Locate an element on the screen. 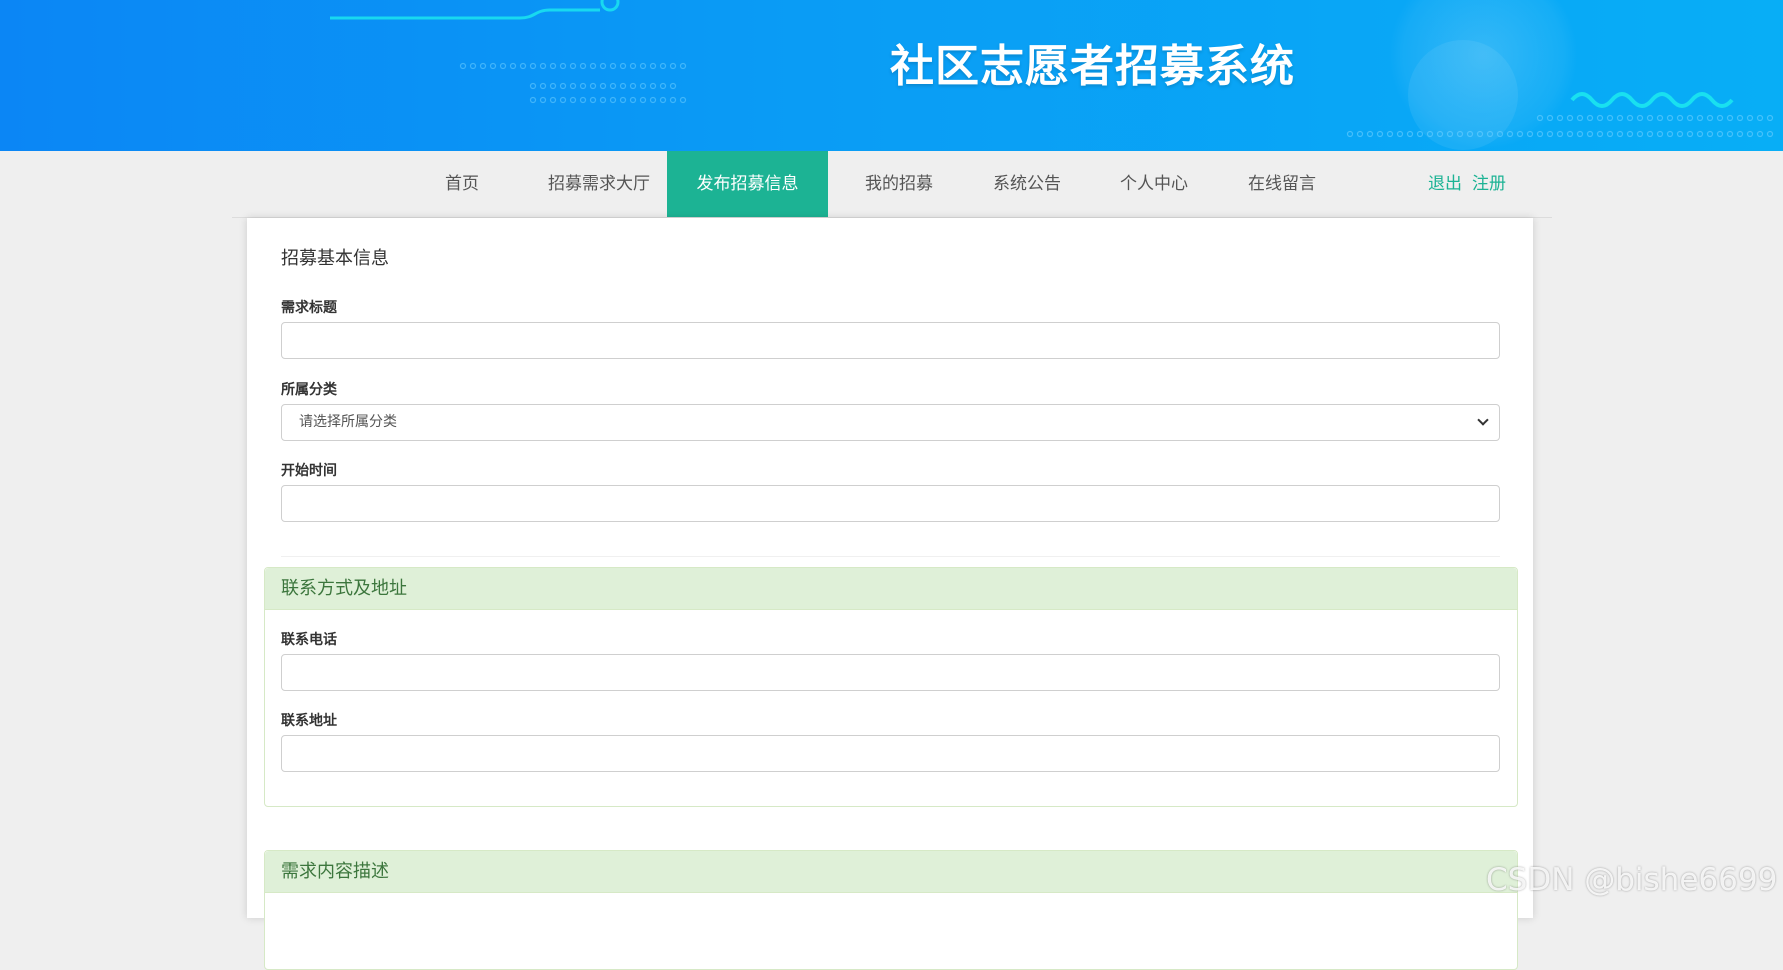 The width and height of the screenshot is (1783, 970). nav-item-home: 首页 is located at coordinates (462, 184).